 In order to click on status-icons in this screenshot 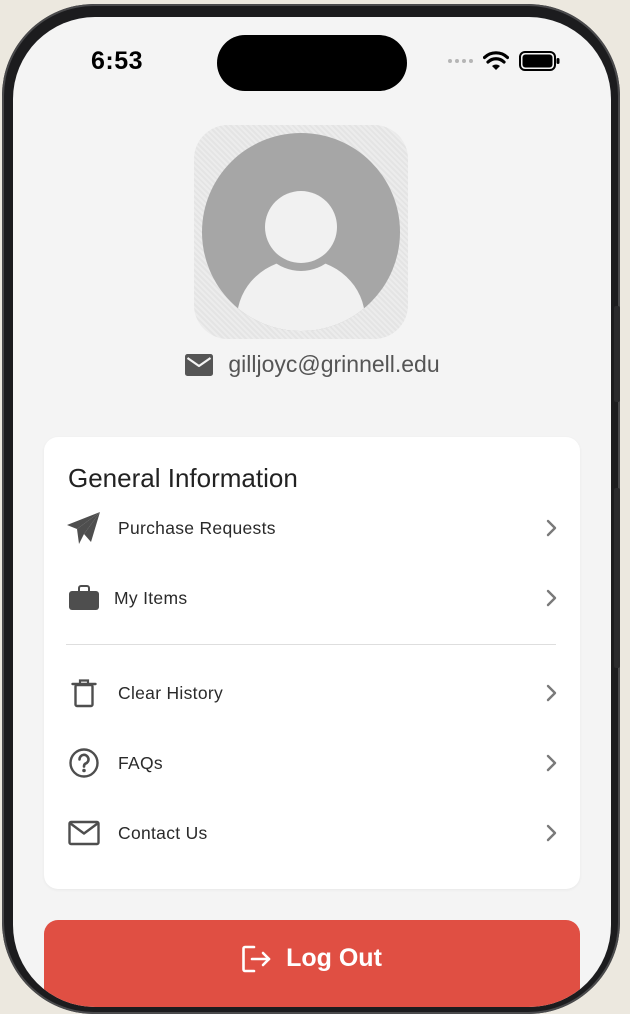, I will do `click(504, 61)`.